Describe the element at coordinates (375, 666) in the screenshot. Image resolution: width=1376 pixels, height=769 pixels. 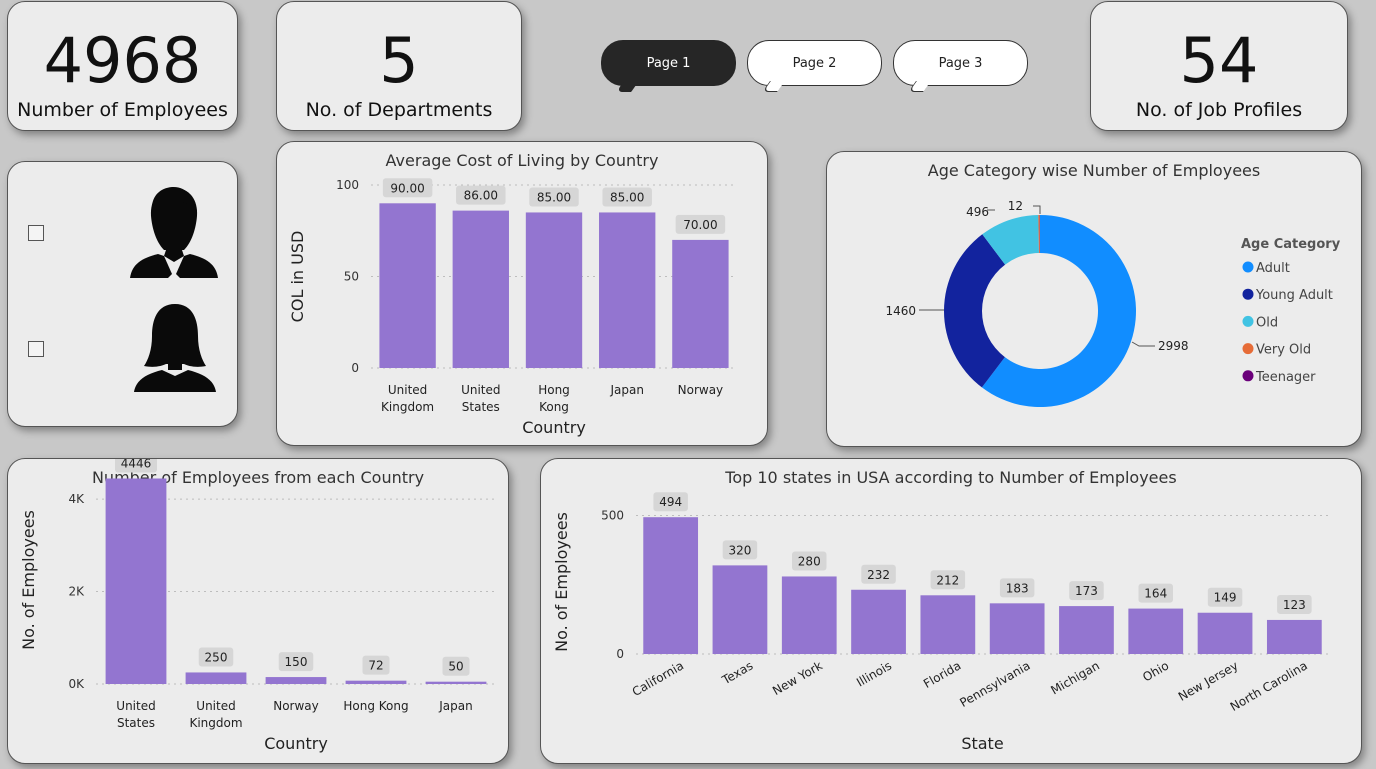
I see `data-label: 72` at that location.